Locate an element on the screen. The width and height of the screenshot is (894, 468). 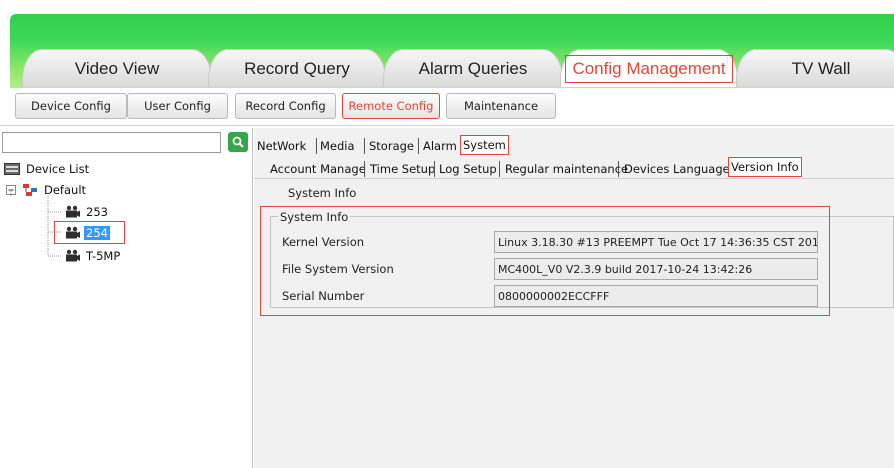
tab-tv-wall: TV Wall is located at coordinates (815, 68).